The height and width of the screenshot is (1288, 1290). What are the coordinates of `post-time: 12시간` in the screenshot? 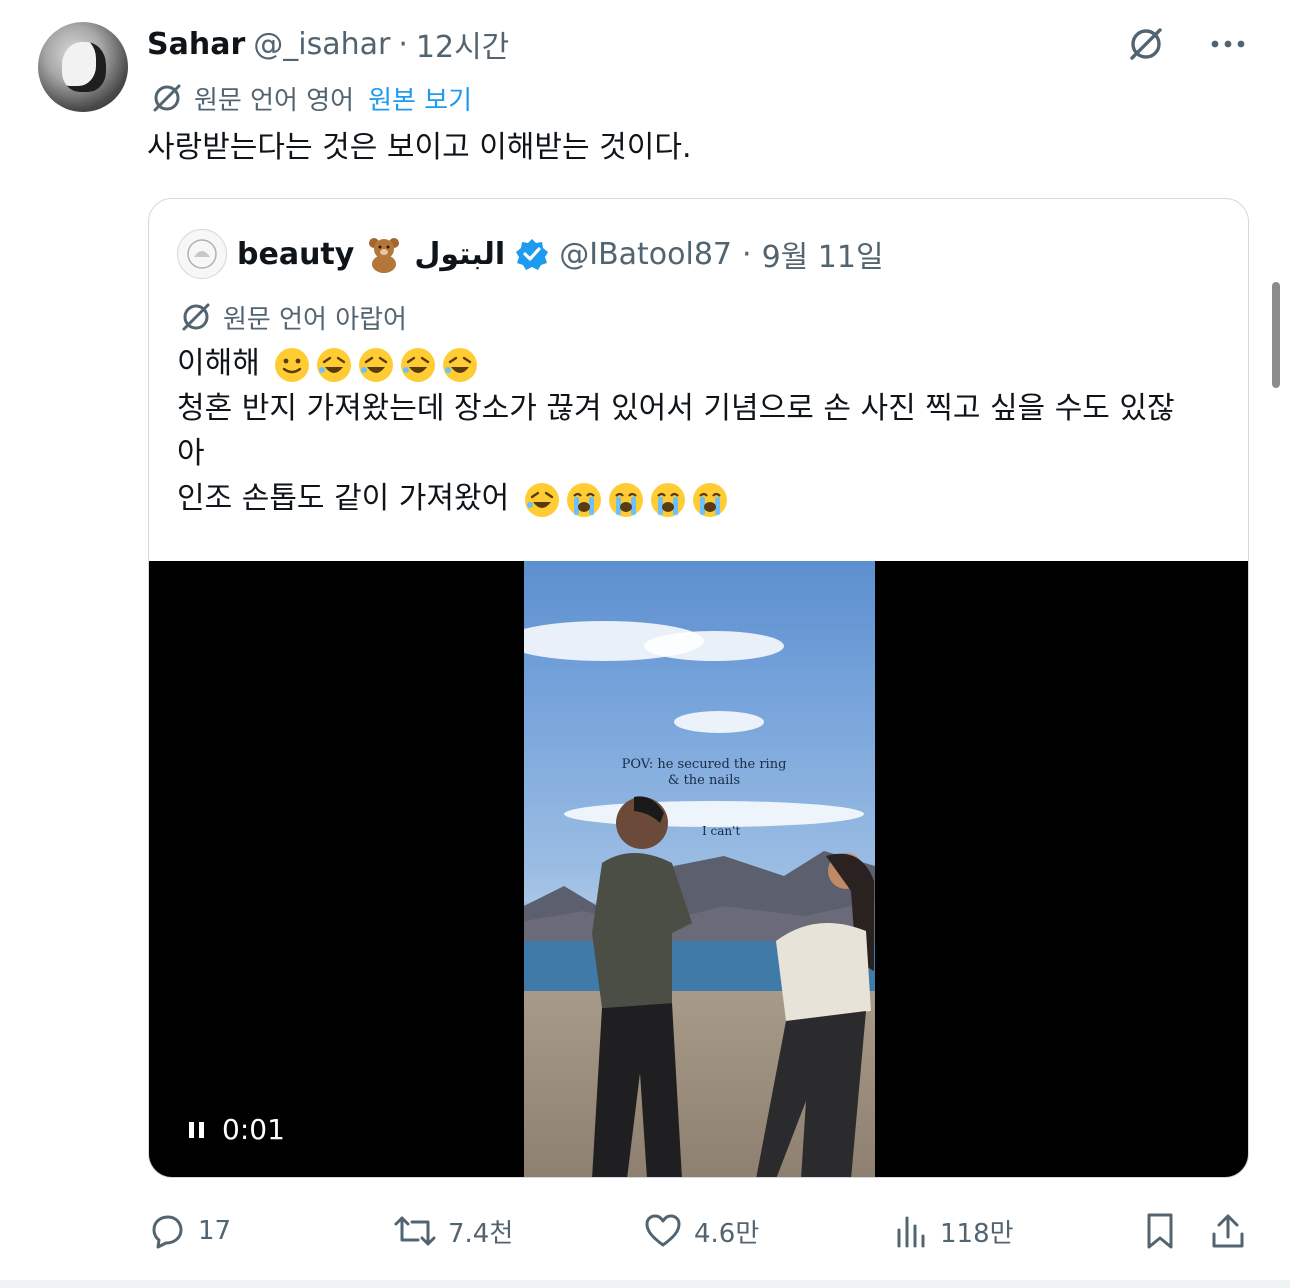 It's located at (462, 44).